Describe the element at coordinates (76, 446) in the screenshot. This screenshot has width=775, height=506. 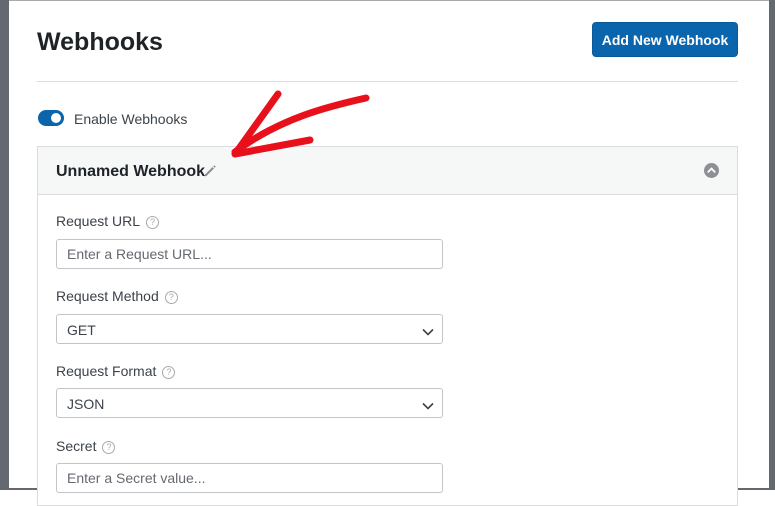
I see `secret-label-text: Secret` at that location.